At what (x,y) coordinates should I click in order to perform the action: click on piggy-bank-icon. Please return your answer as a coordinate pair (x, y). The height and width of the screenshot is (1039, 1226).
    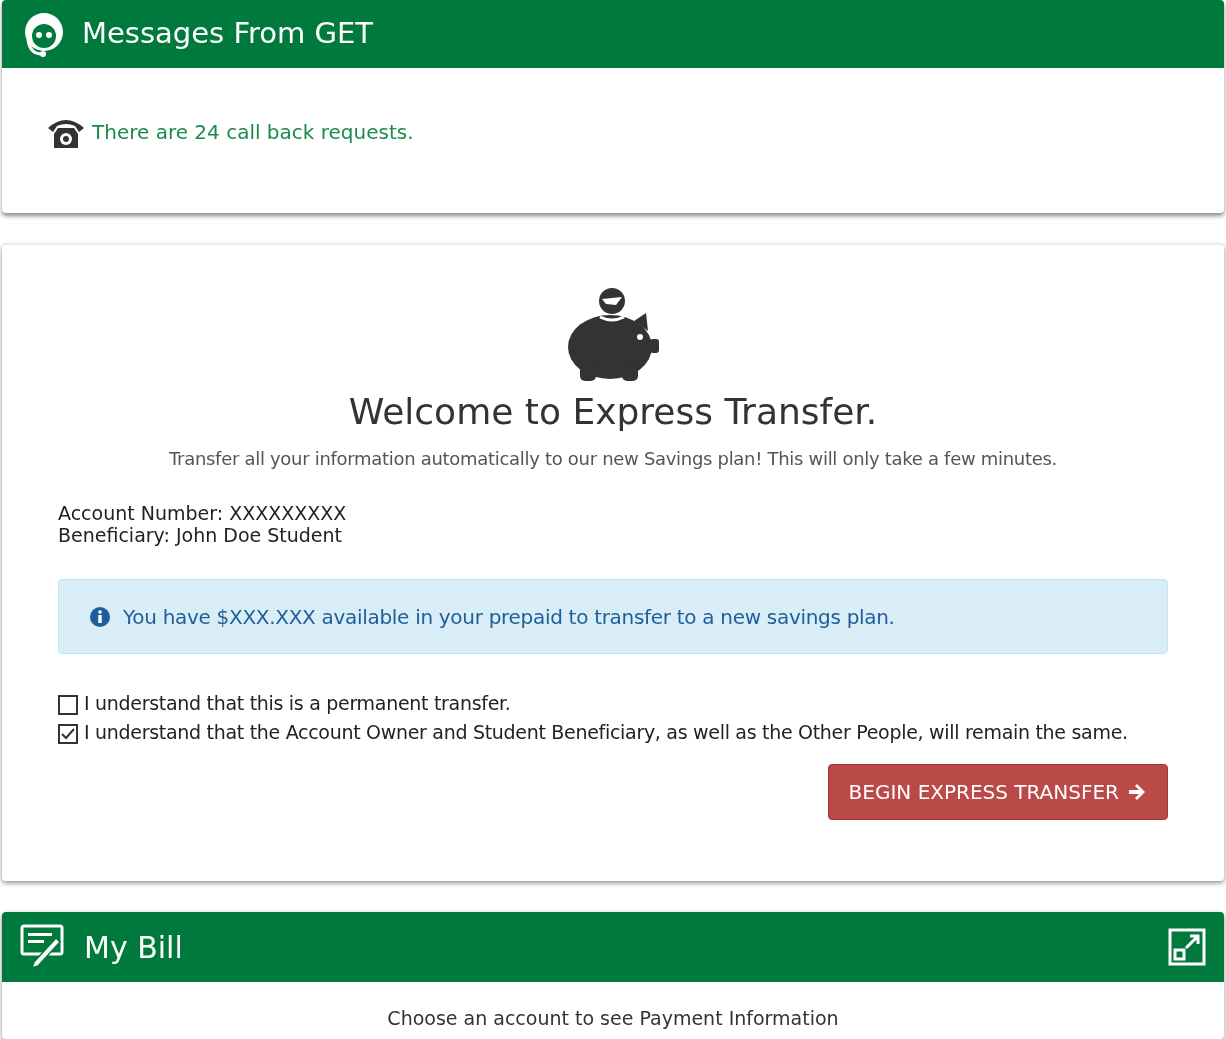
    Looking at the image, I should click on (613, 335).